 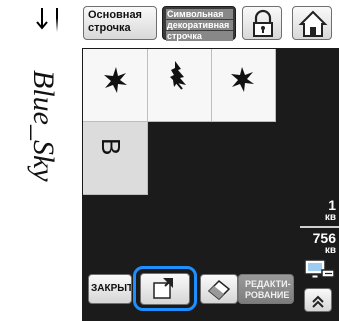 What do you see at coordinates (319, 227) in the screenshot?
I see `counter-divider` at bounding box center [319, 227].